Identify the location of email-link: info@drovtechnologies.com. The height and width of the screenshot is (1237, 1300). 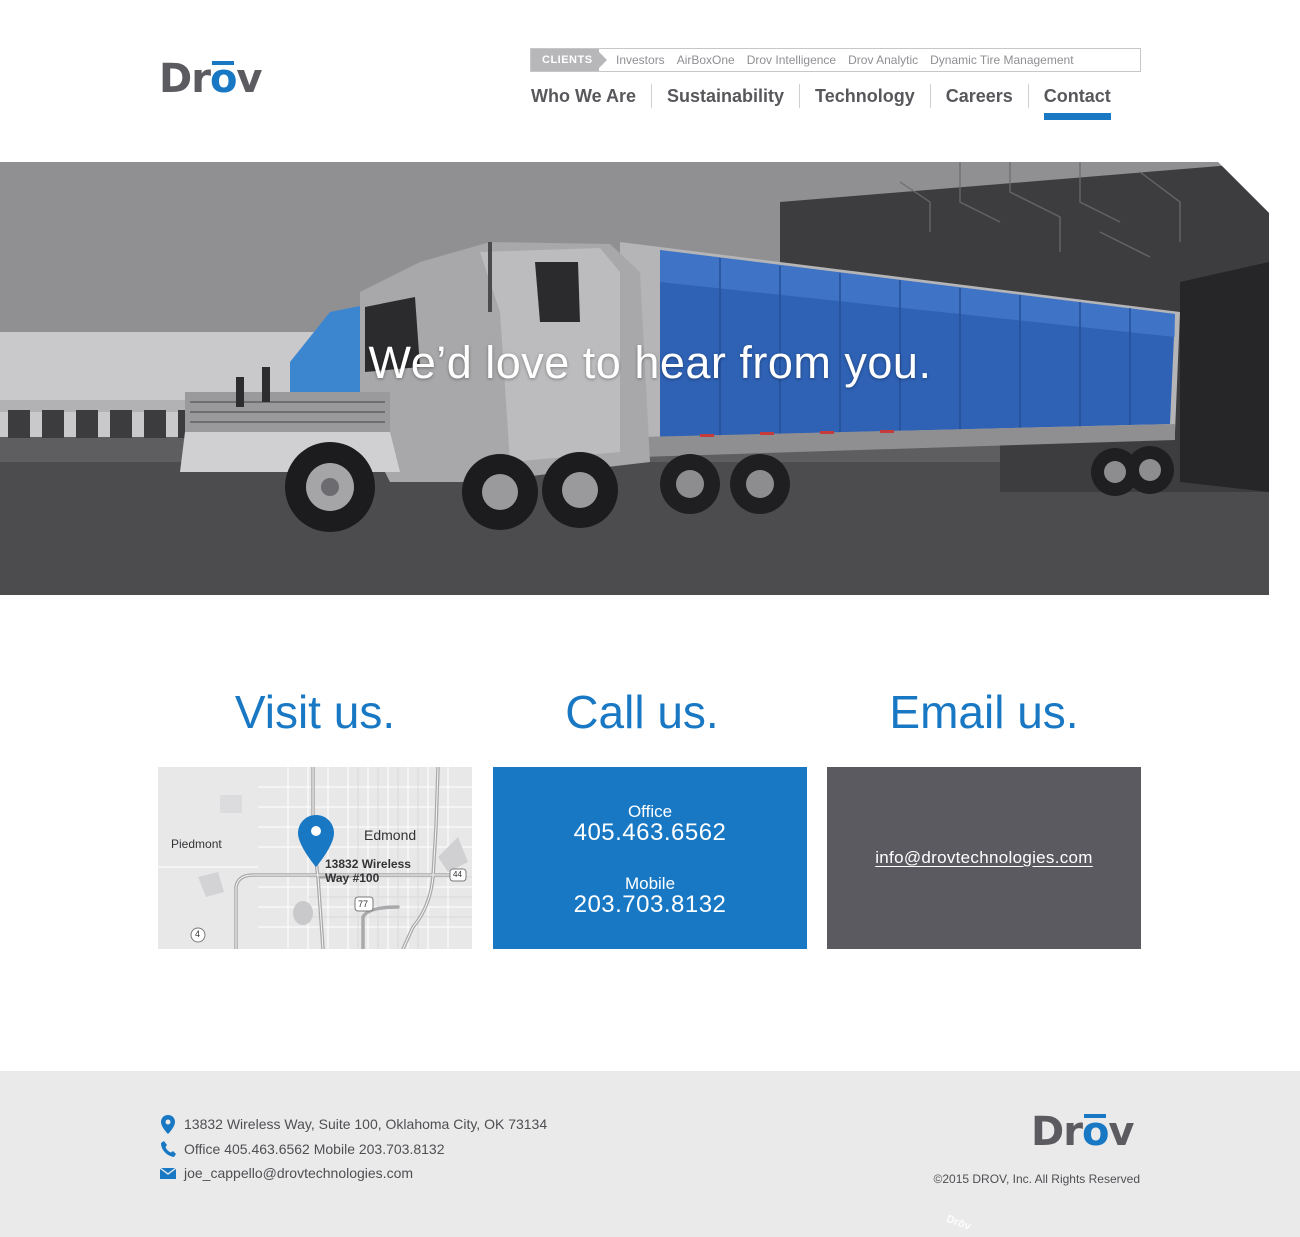
(984, 858).